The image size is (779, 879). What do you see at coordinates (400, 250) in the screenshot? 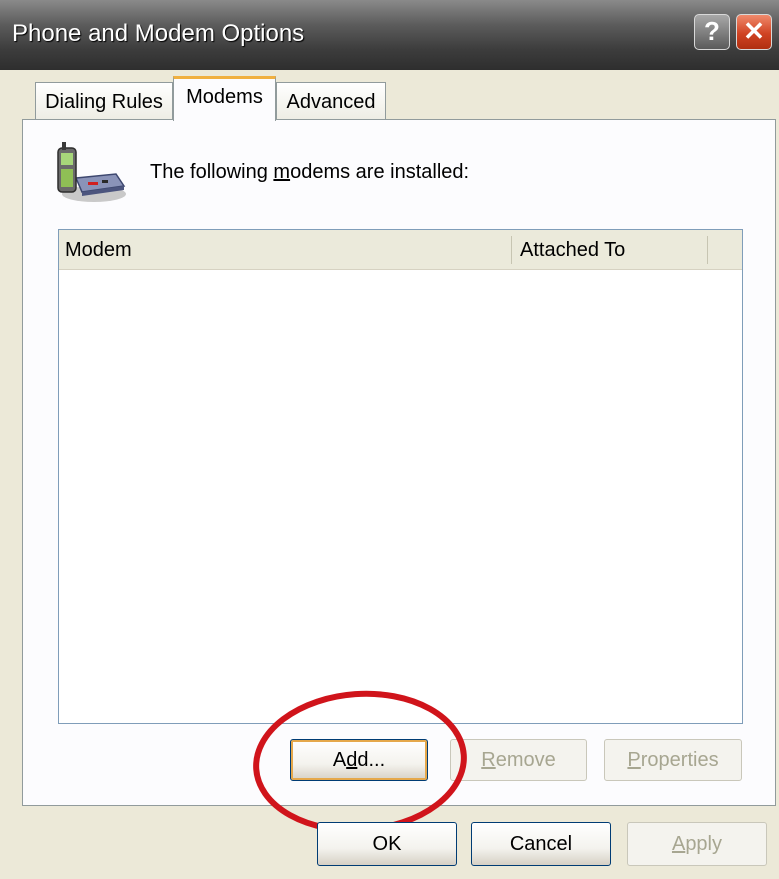
I see `list-header: Modem Attached To` at bounding box center [400, 250].